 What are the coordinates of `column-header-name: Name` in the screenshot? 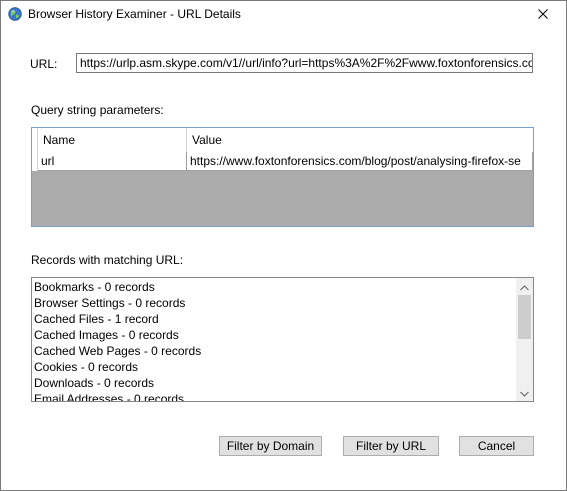 It's located at (112, 140).